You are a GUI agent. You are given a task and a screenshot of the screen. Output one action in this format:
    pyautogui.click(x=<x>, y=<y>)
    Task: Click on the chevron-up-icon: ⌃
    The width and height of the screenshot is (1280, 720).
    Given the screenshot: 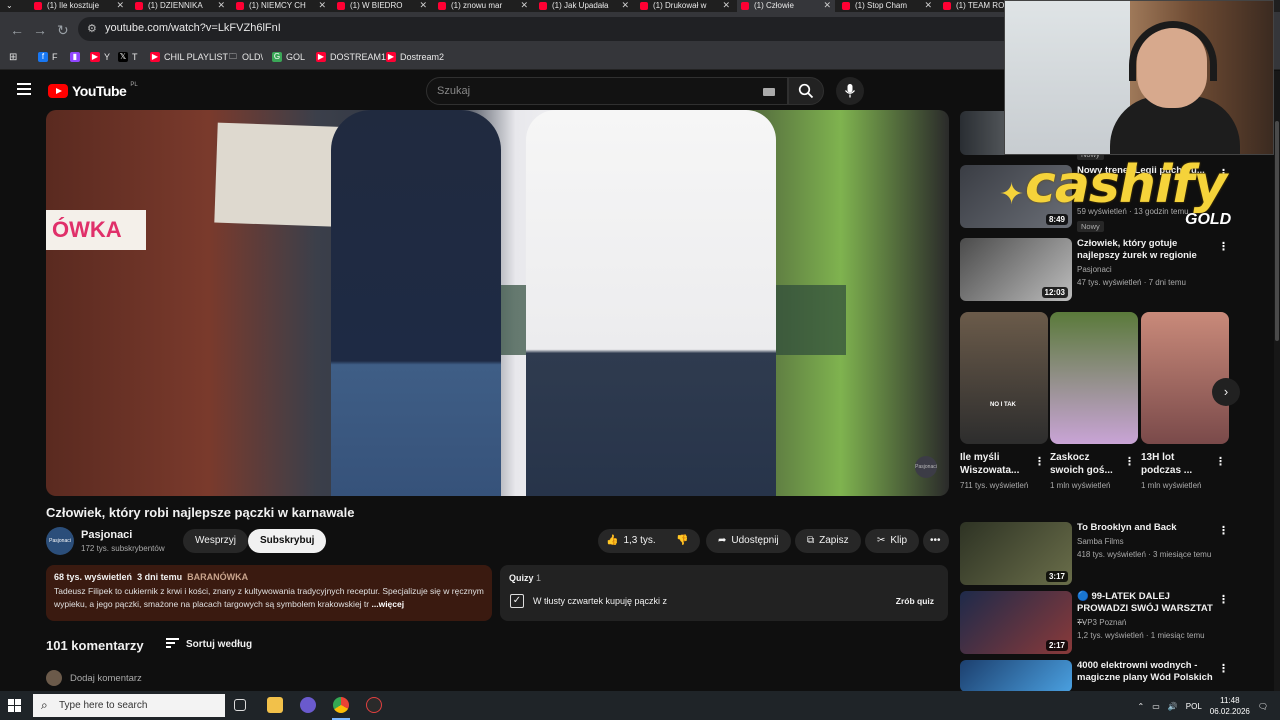 What is the action you would take?
    pyautogui.click(x=1141, y=706)
    